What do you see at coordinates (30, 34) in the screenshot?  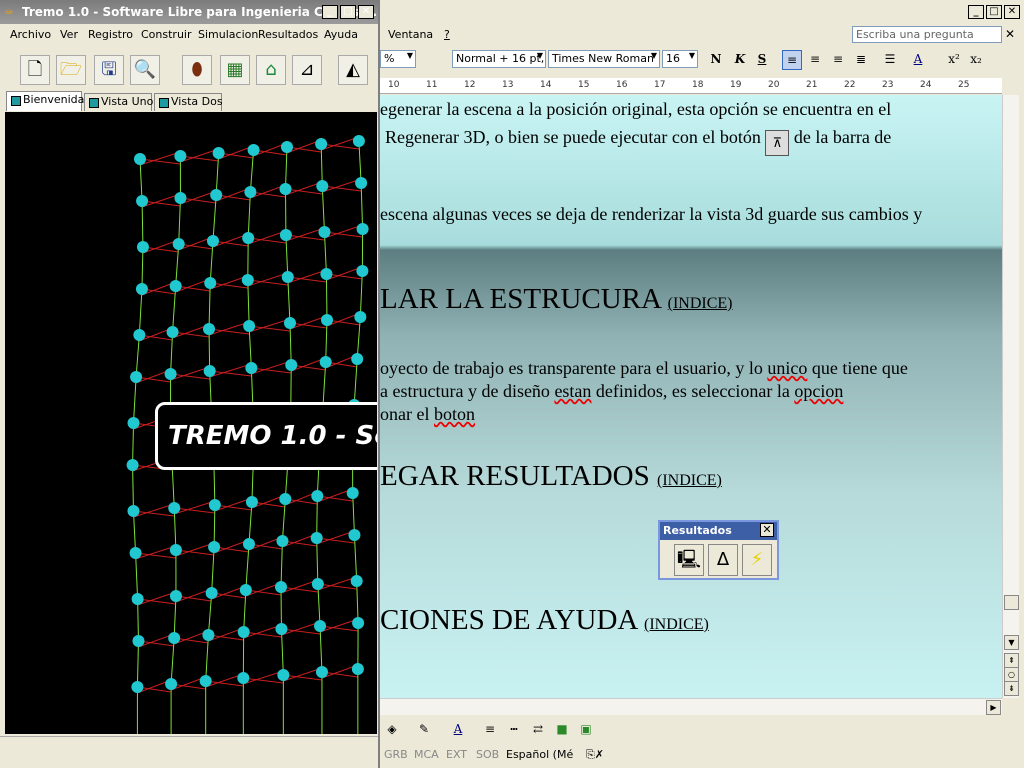 I see `menu-archivo: Archivo` at bounding box center [30, 34].